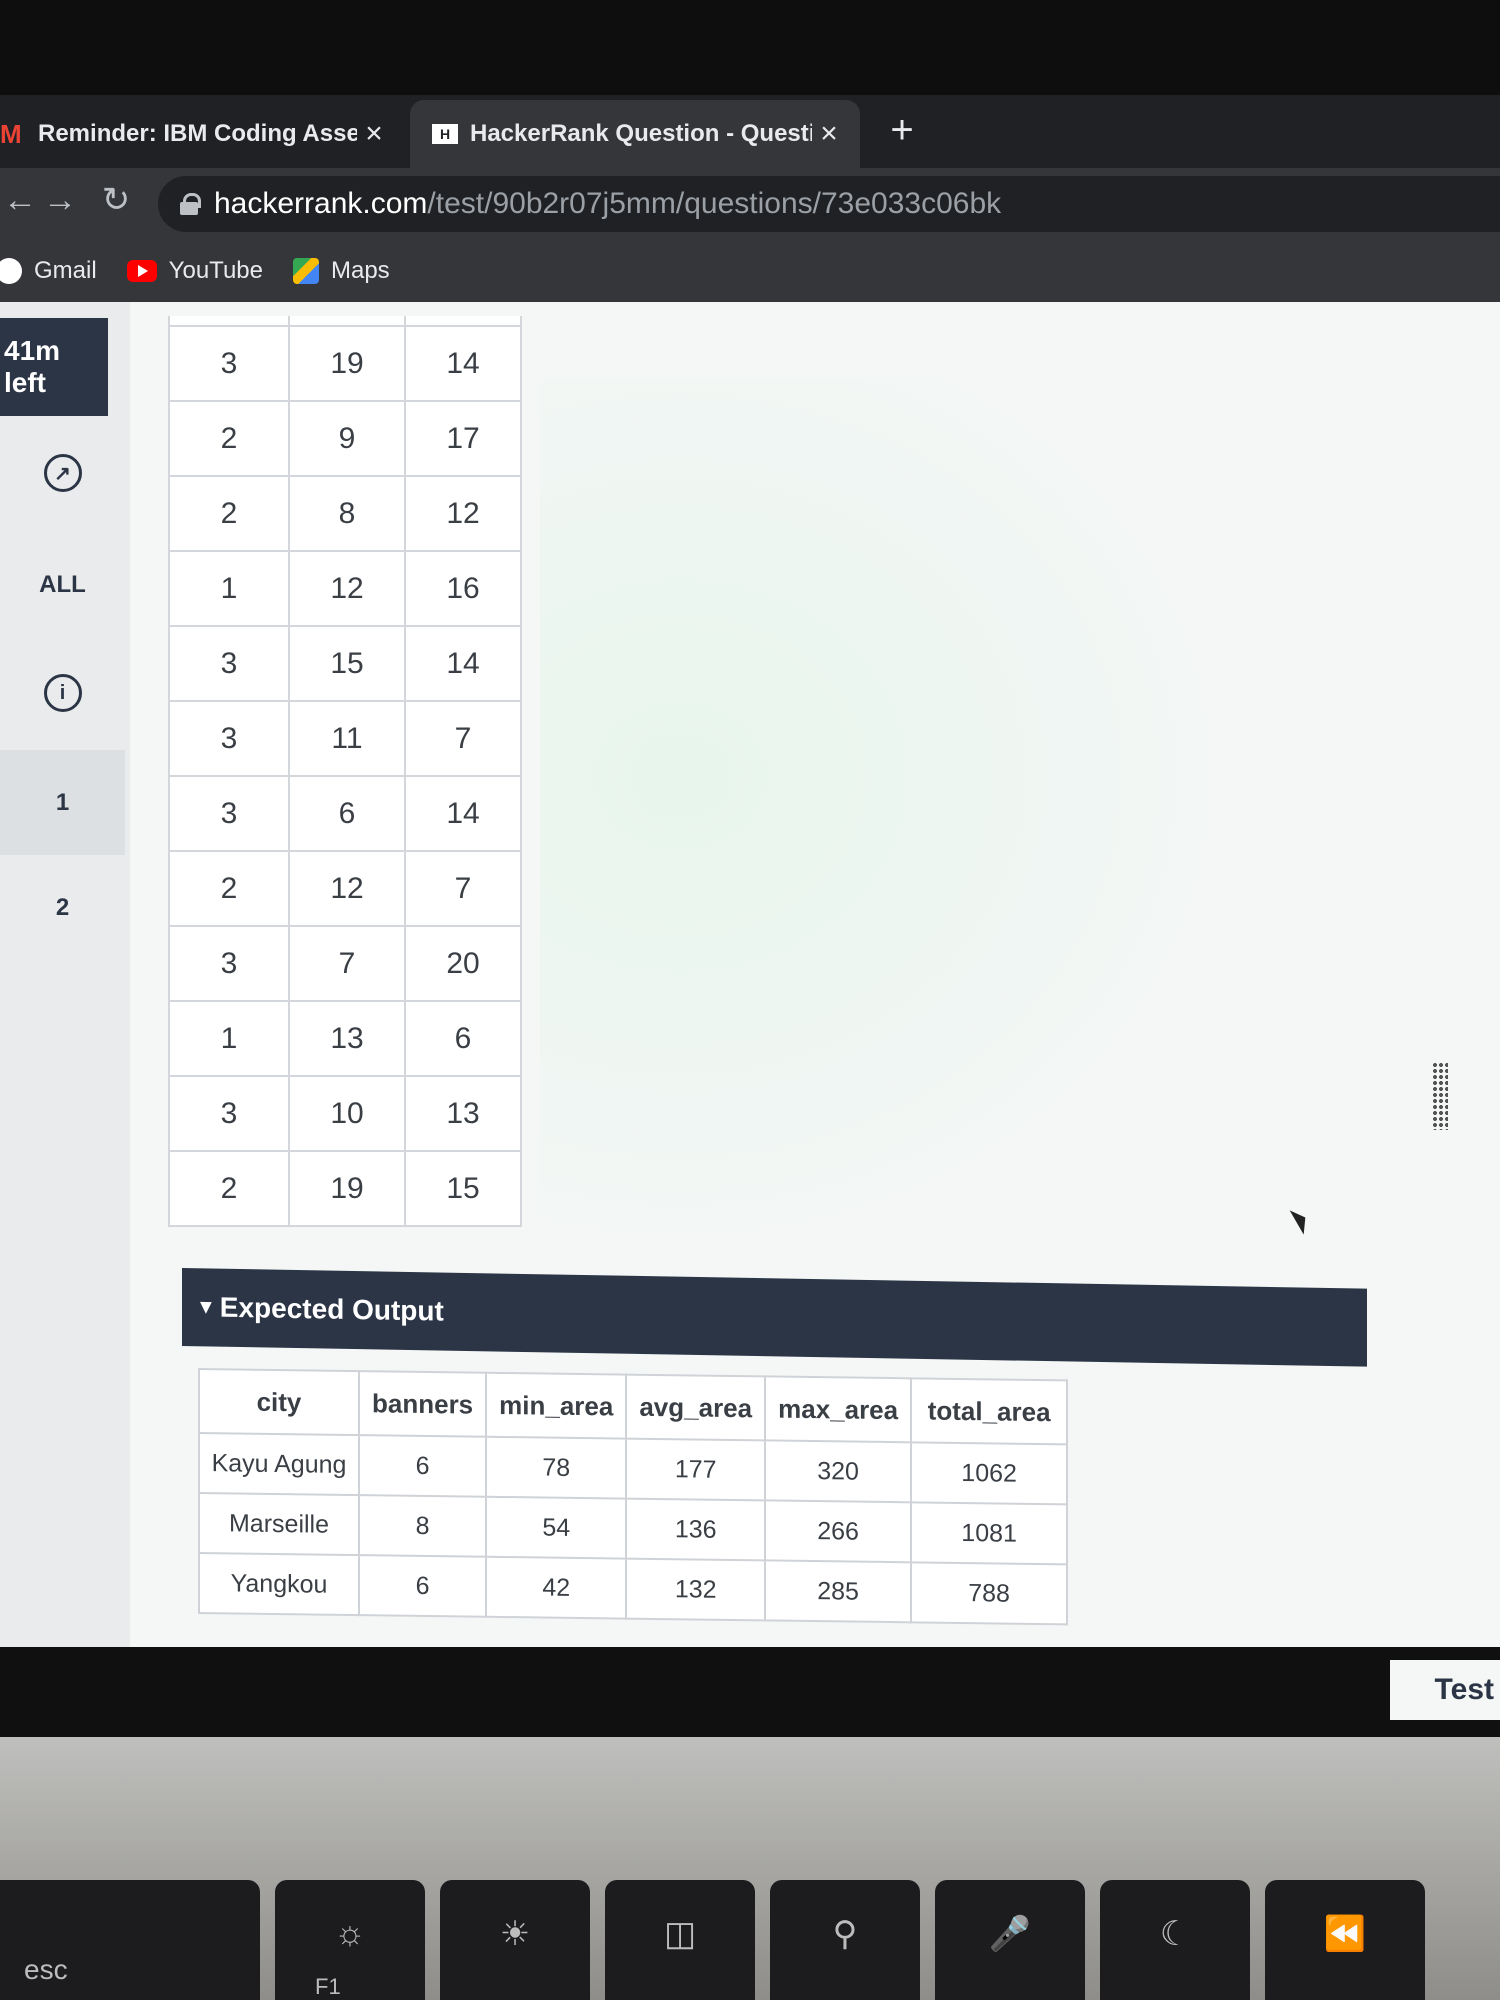  What do you see at coordinates (65, 974) in the screenshot?
I see `left-navigation-rail` at bounding box center [65, 974].